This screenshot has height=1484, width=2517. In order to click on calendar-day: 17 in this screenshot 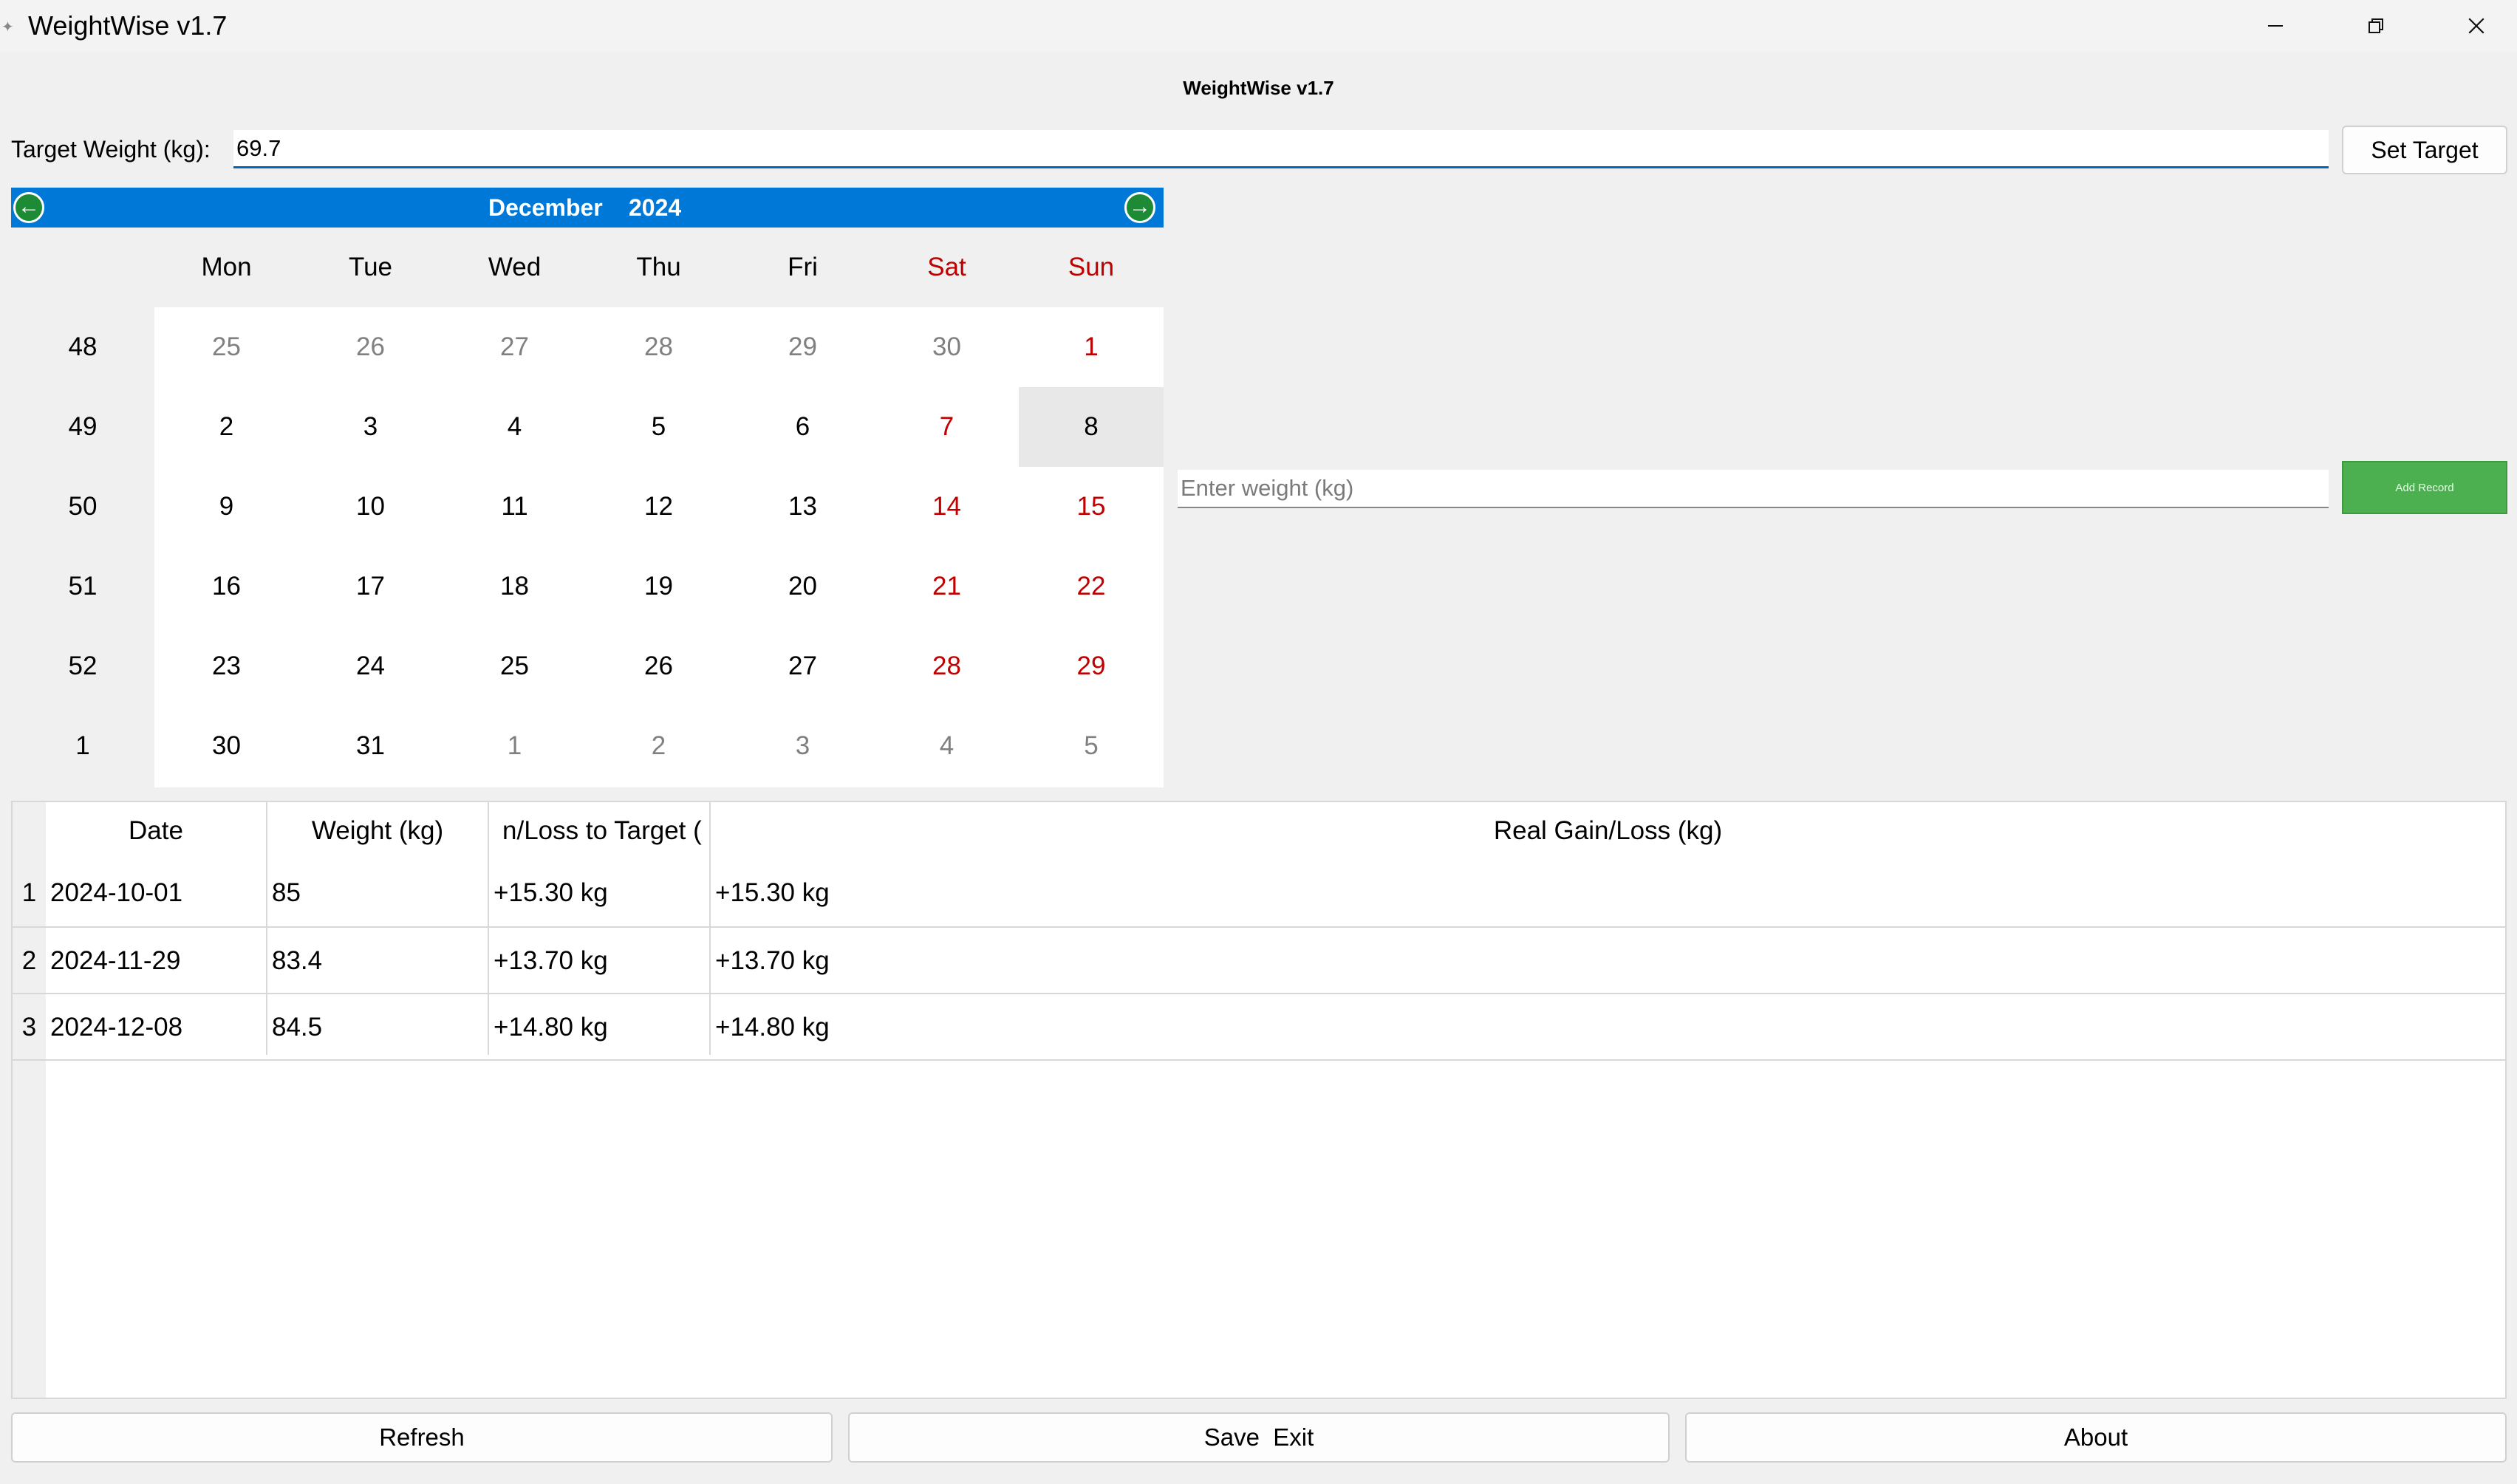, I will do `click(370, 587)`.